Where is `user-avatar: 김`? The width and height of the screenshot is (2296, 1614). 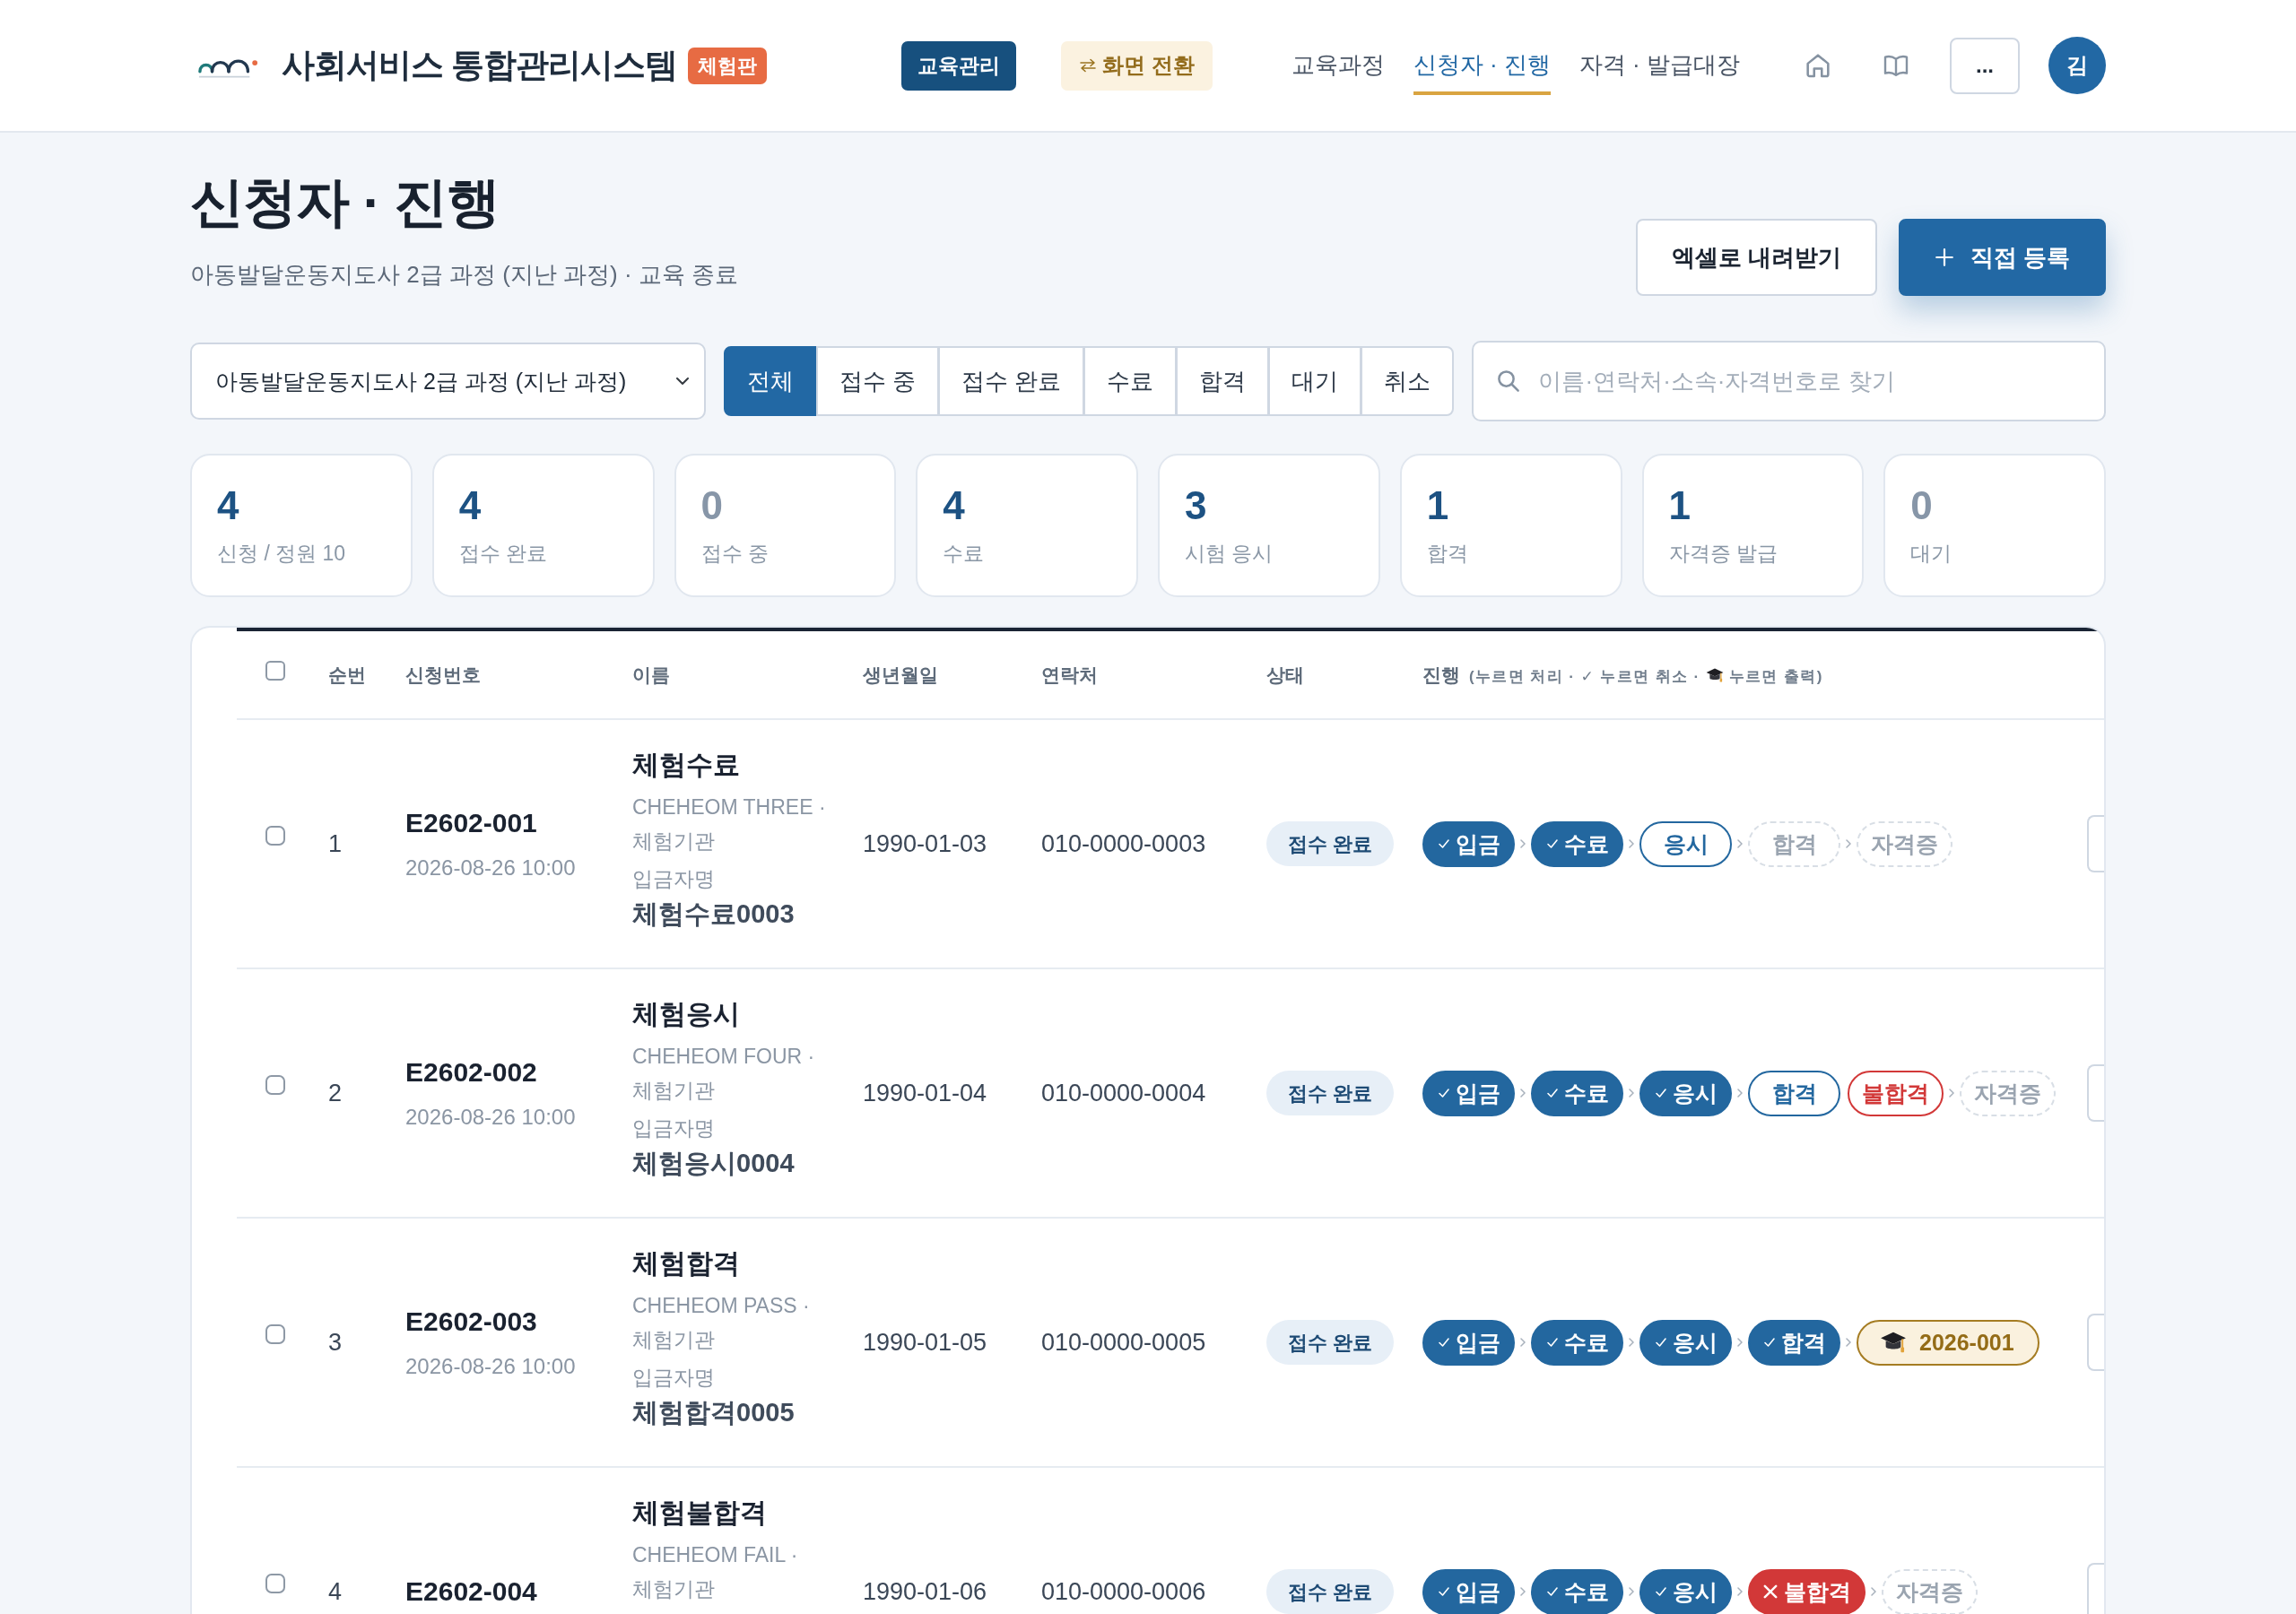 user-avatar: 김 is located at coordinates (2077, 65).